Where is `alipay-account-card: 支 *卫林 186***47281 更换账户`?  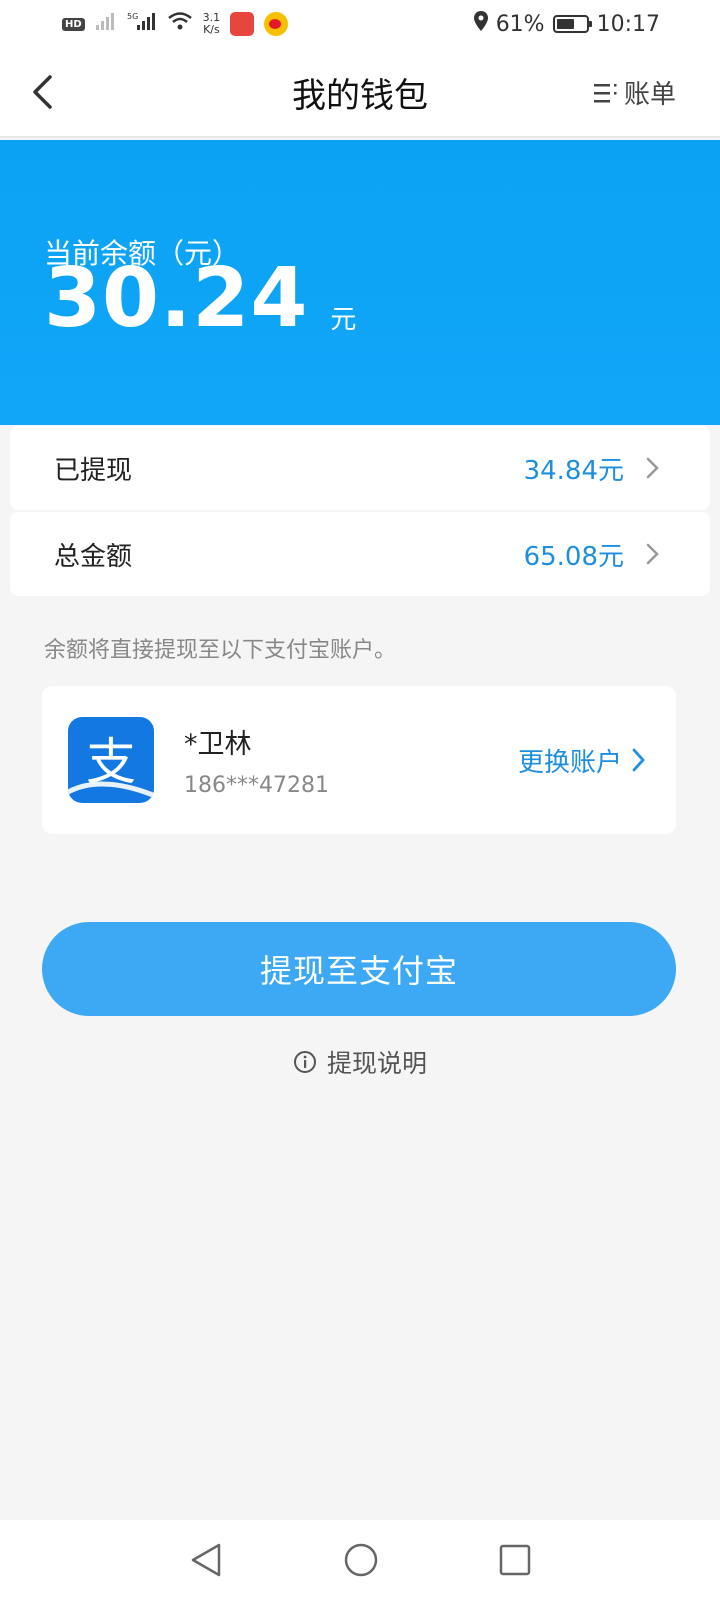 alipay-account-card: 支 *卫林 186***47281 更换账户 is located at coordinates (359, 760).